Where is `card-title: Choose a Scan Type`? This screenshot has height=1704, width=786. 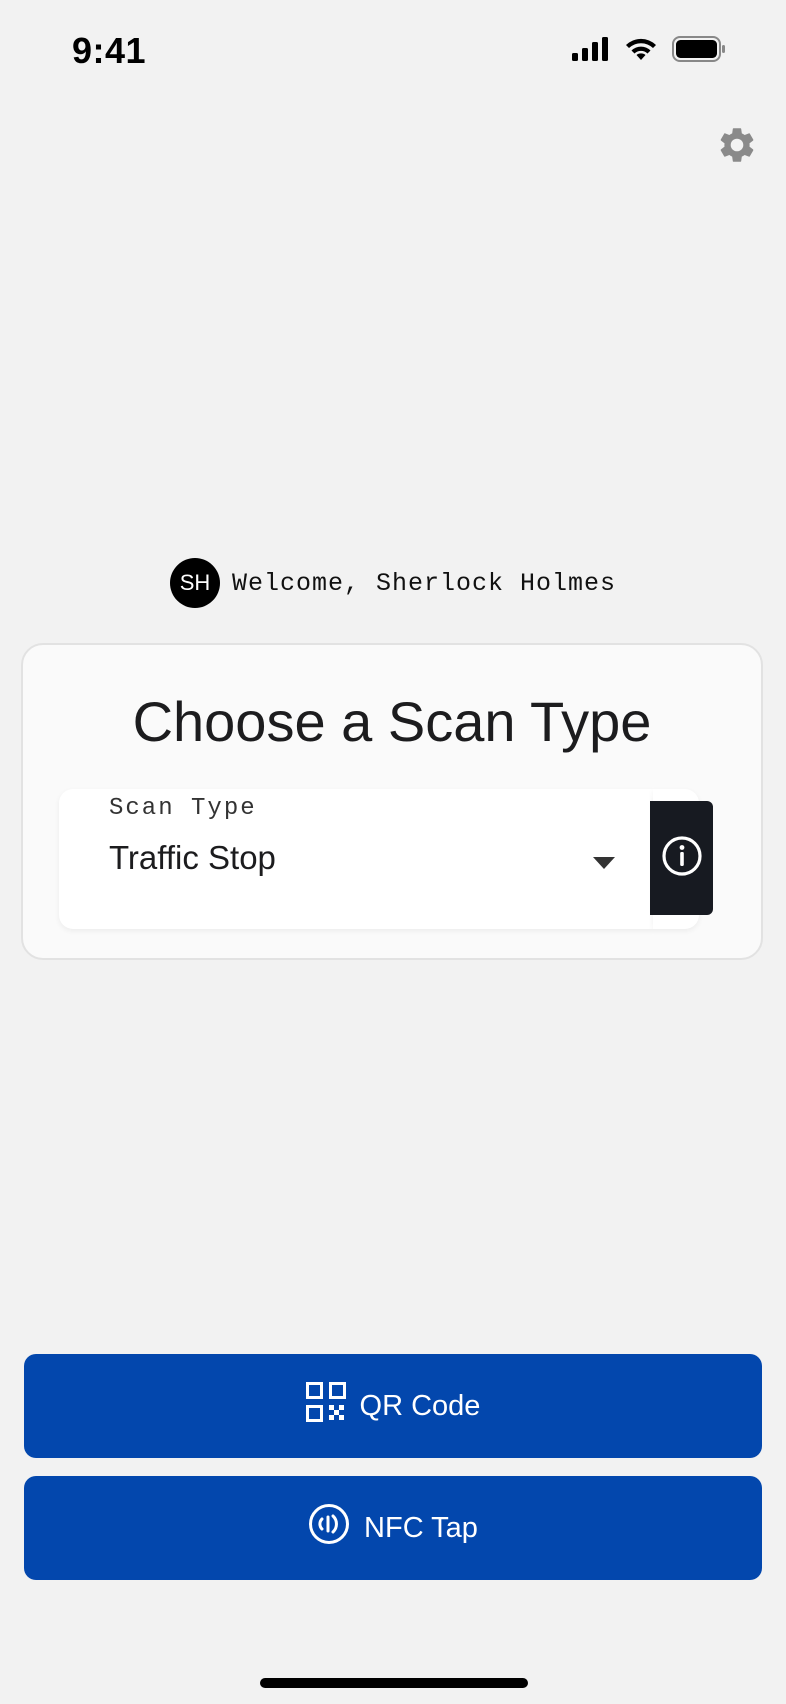 card-title: Choose a Scan Type is located at coordinates (392, 721).